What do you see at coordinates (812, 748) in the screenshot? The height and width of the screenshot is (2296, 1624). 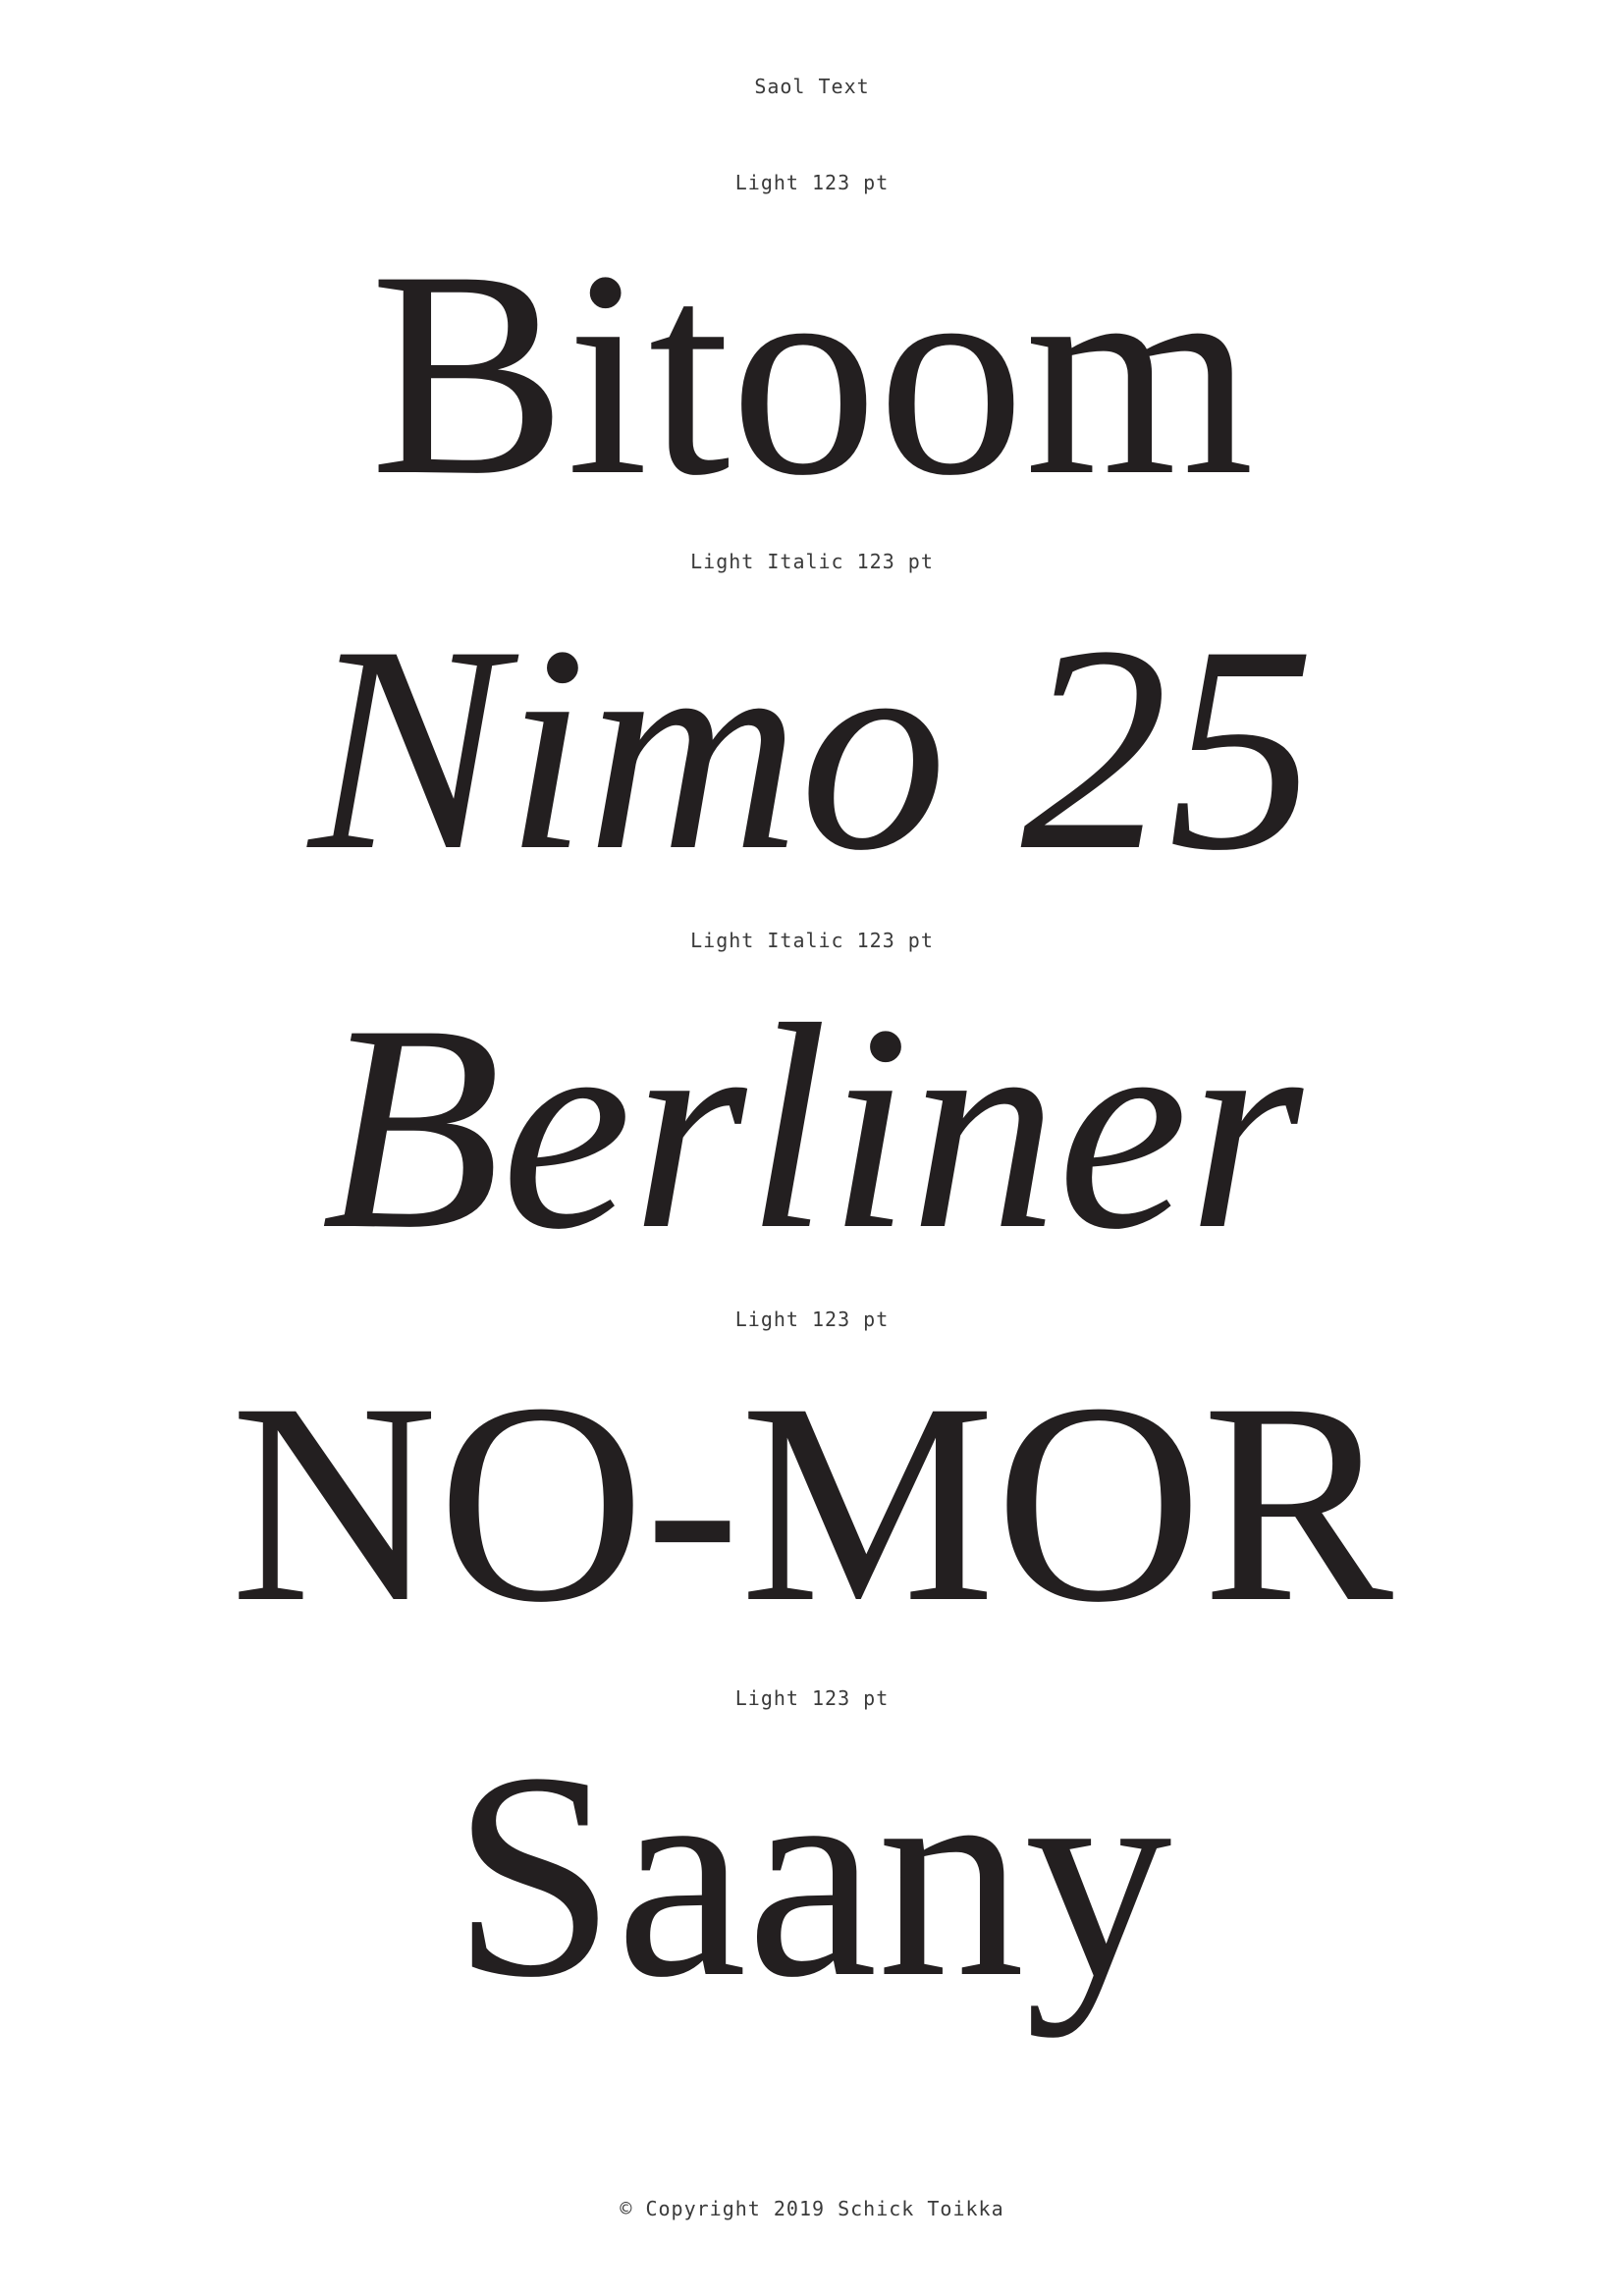 I see `specimen-sample-2: Nimo 25` at bounding box center [812, 748].